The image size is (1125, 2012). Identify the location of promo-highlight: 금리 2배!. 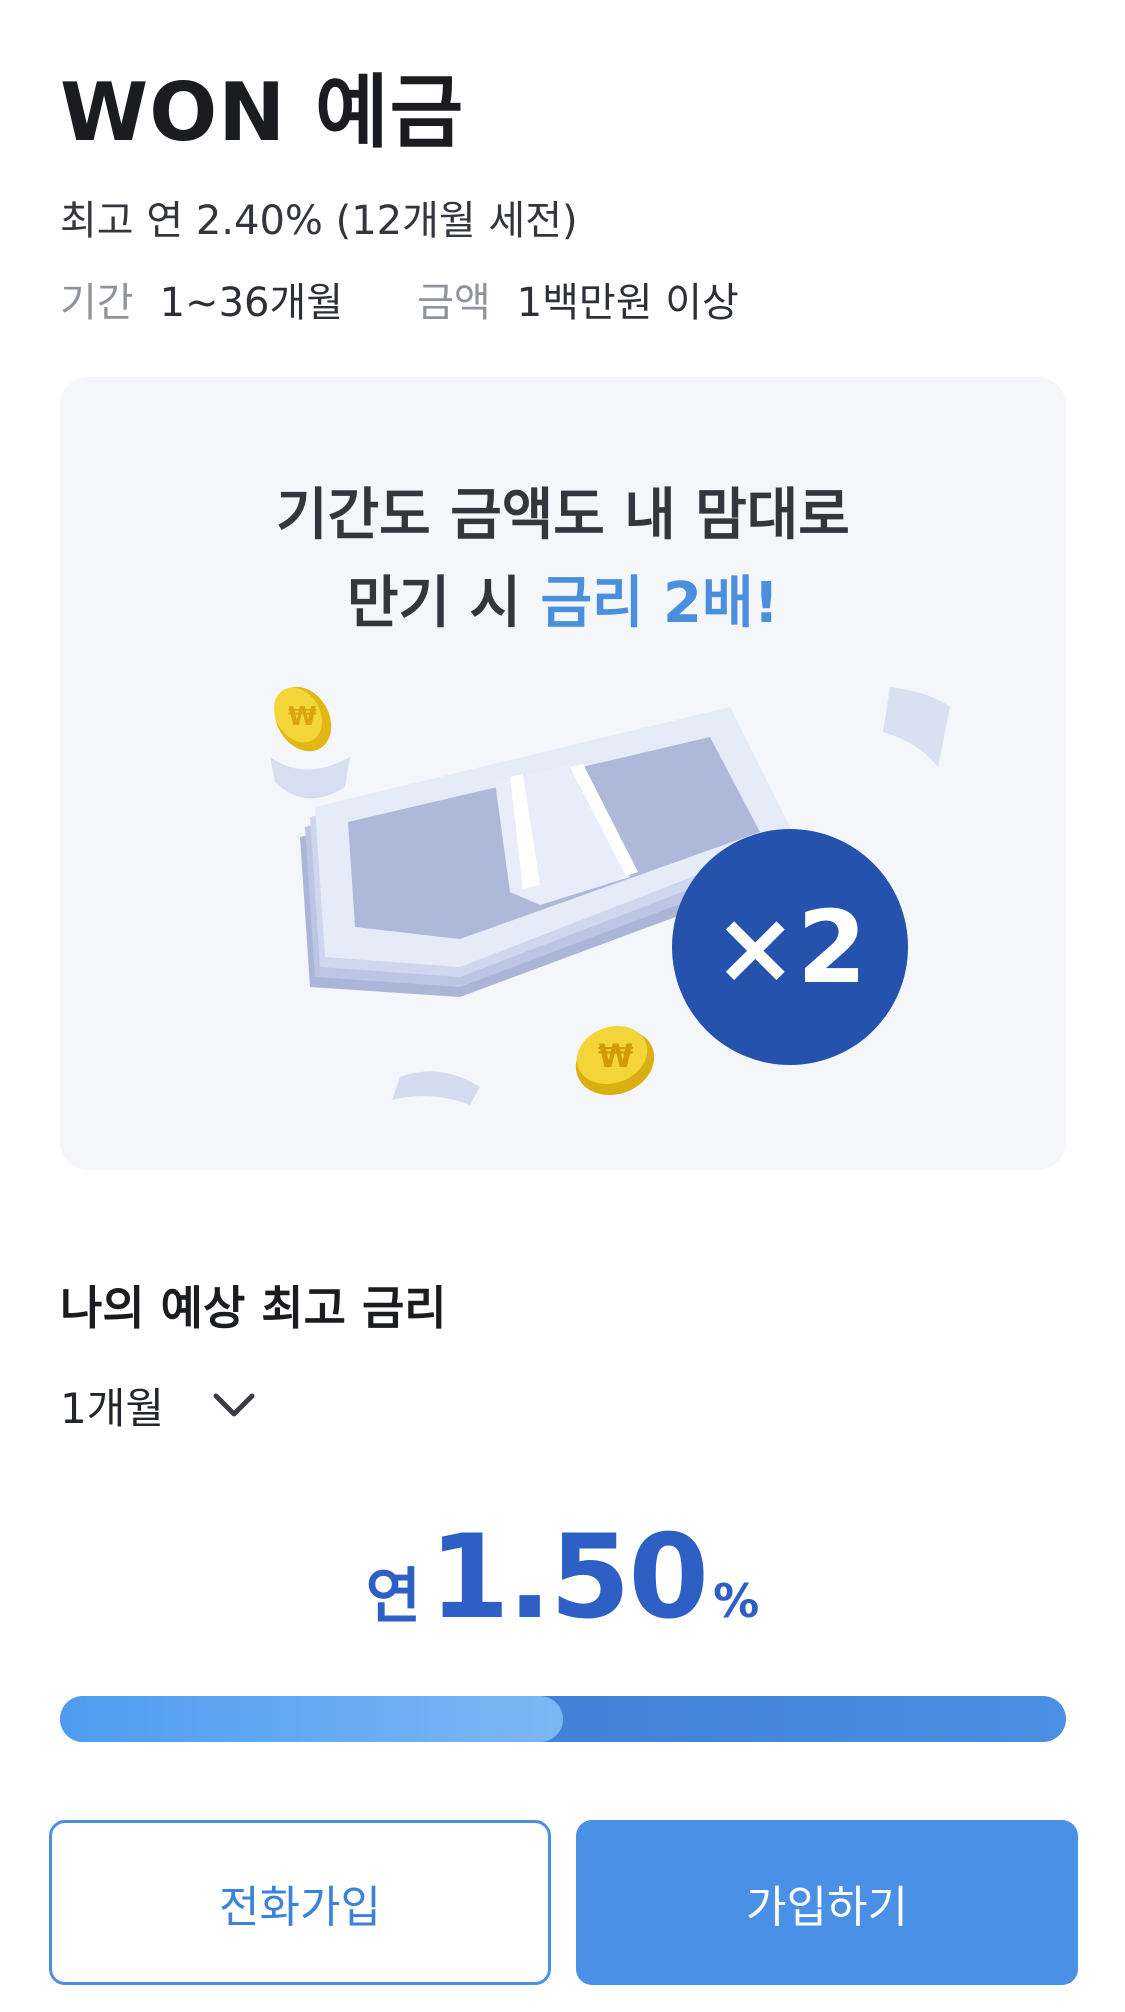
(660, 603).